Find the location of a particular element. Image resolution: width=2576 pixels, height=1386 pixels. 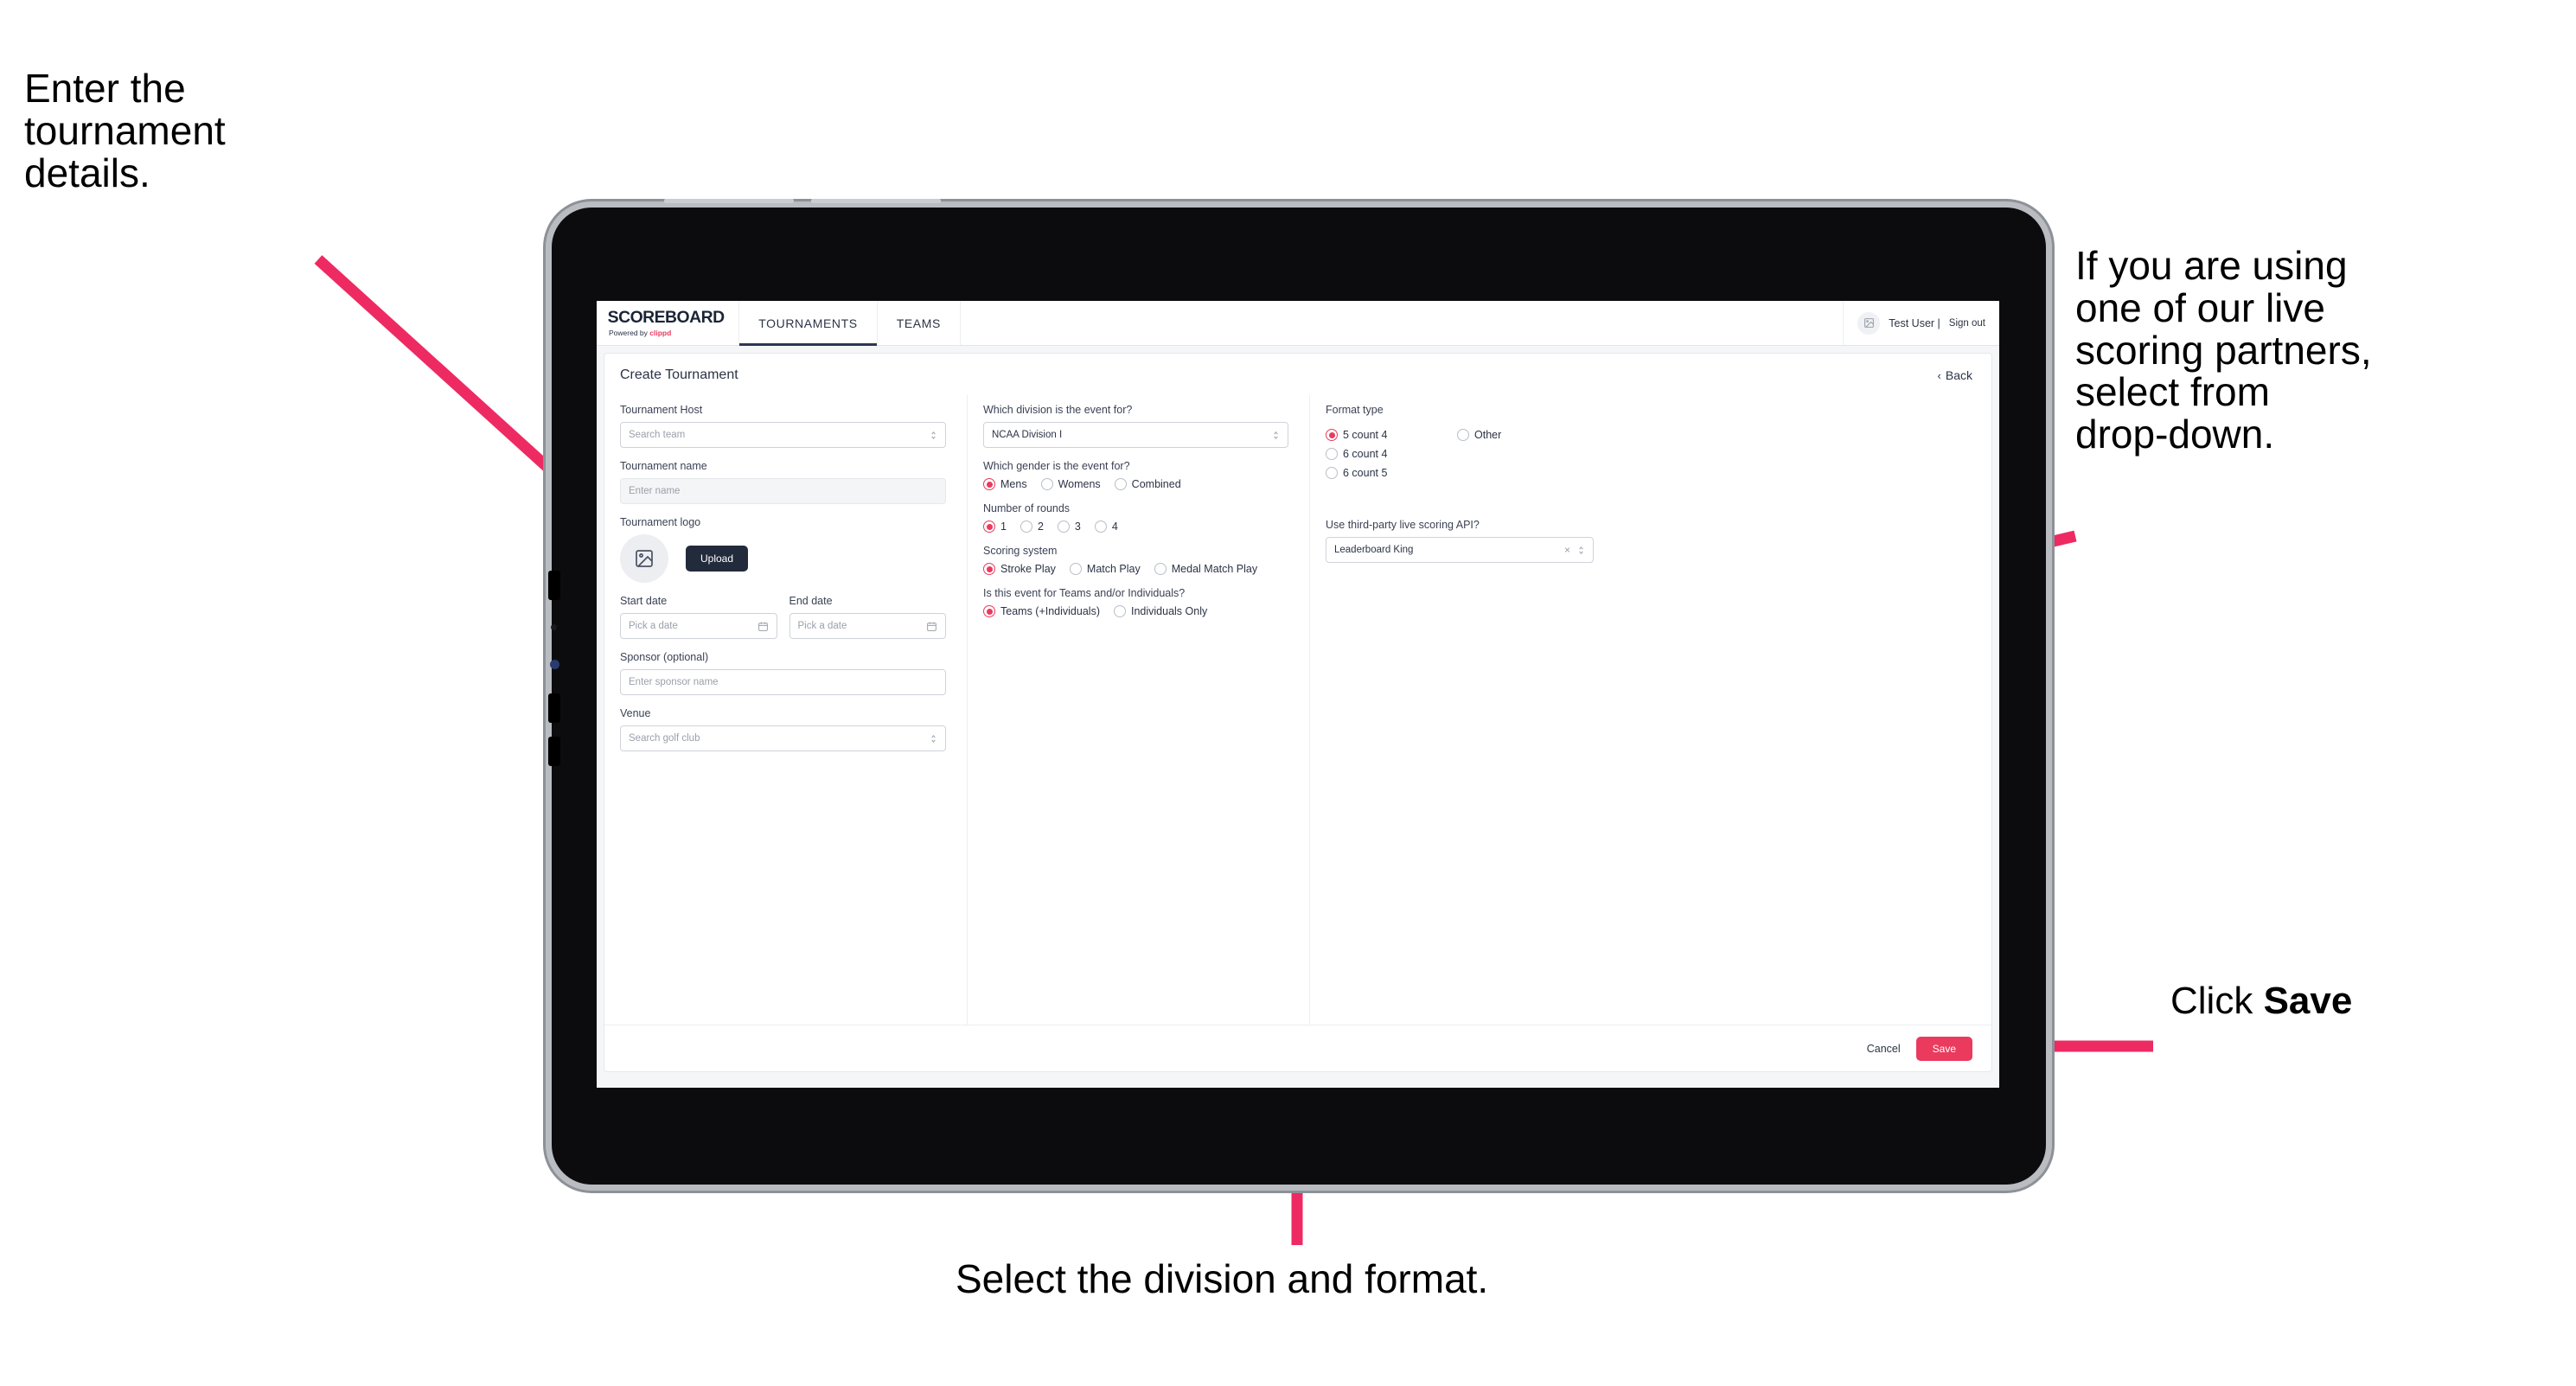

brand-tagline-accent: clippd is located at coordinates (661, 333).